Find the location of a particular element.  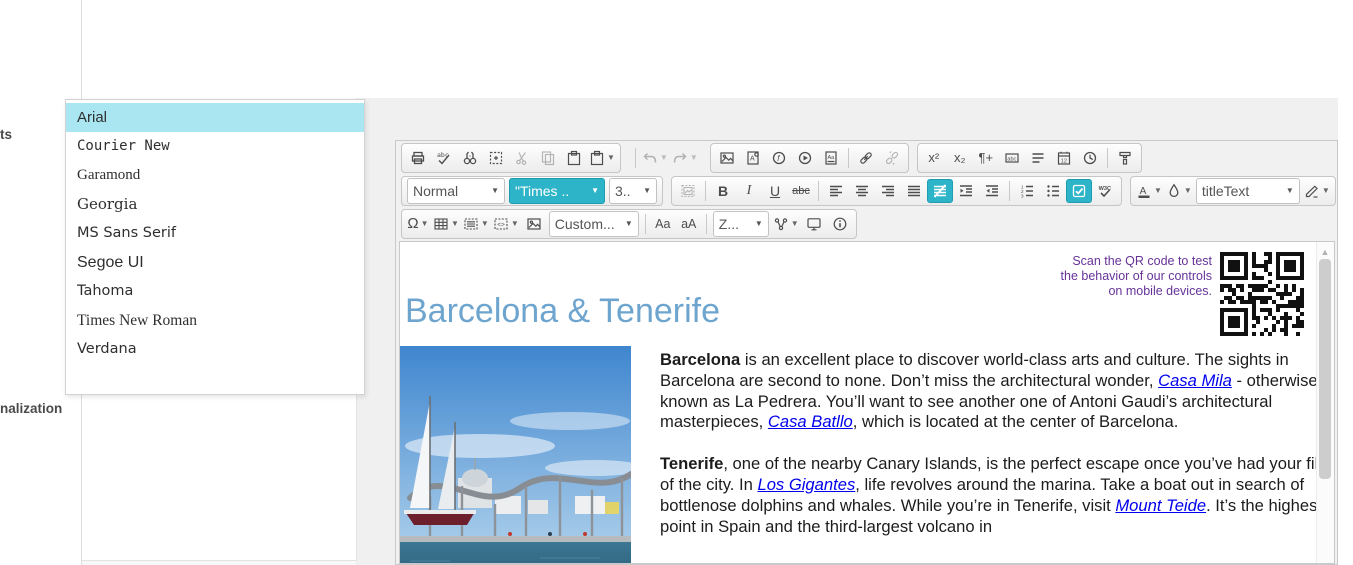

insert-table-button: ▼ is located at coordinates (446, 224).